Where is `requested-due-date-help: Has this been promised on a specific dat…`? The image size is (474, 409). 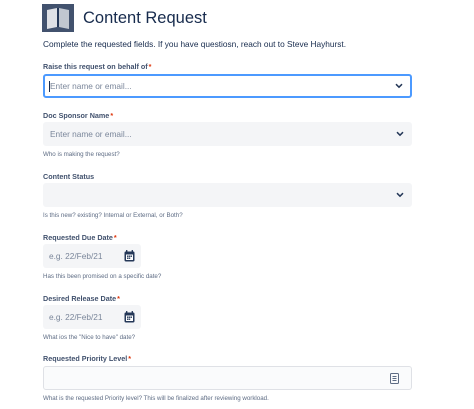
requested-due-date-help: Has this been promised on a specific dat… is located at coordinates (102, 276).